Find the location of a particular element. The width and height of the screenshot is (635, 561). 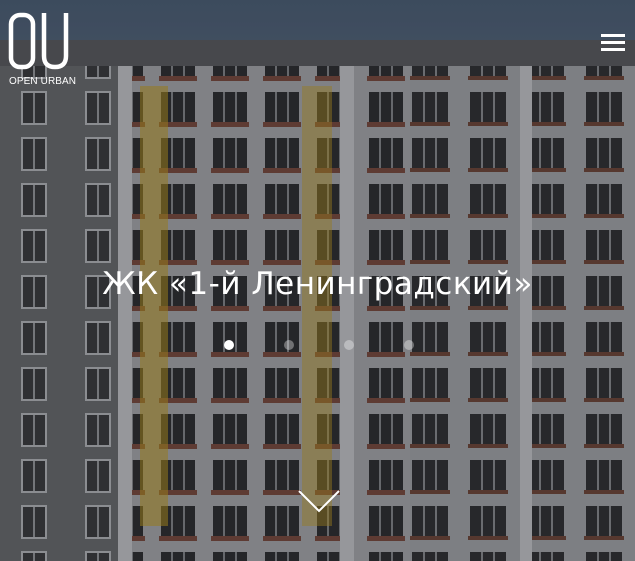

slider-pagination is located at coordinates (324, 346).